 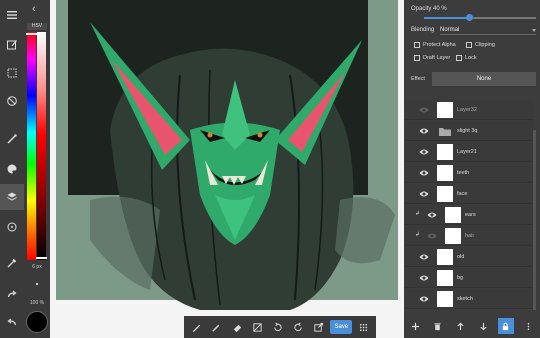 What do you see at coordinates (469, 278) in the screenshot?
I see `layer-row: bg` at bounding box center [469, 278].